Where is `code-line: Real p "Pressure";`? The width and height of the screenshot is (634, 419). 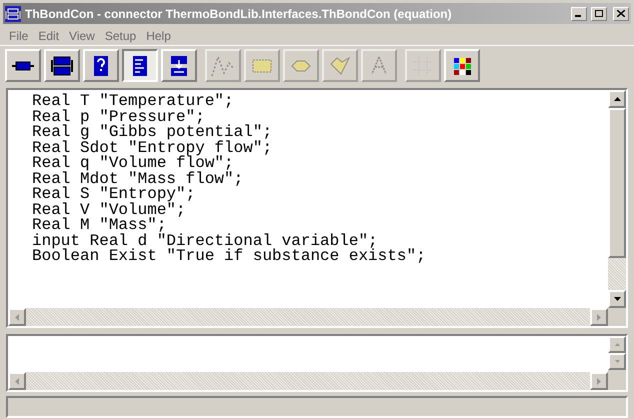
code-line: Real p "Pressure"; is located at coordinates (118, 117).